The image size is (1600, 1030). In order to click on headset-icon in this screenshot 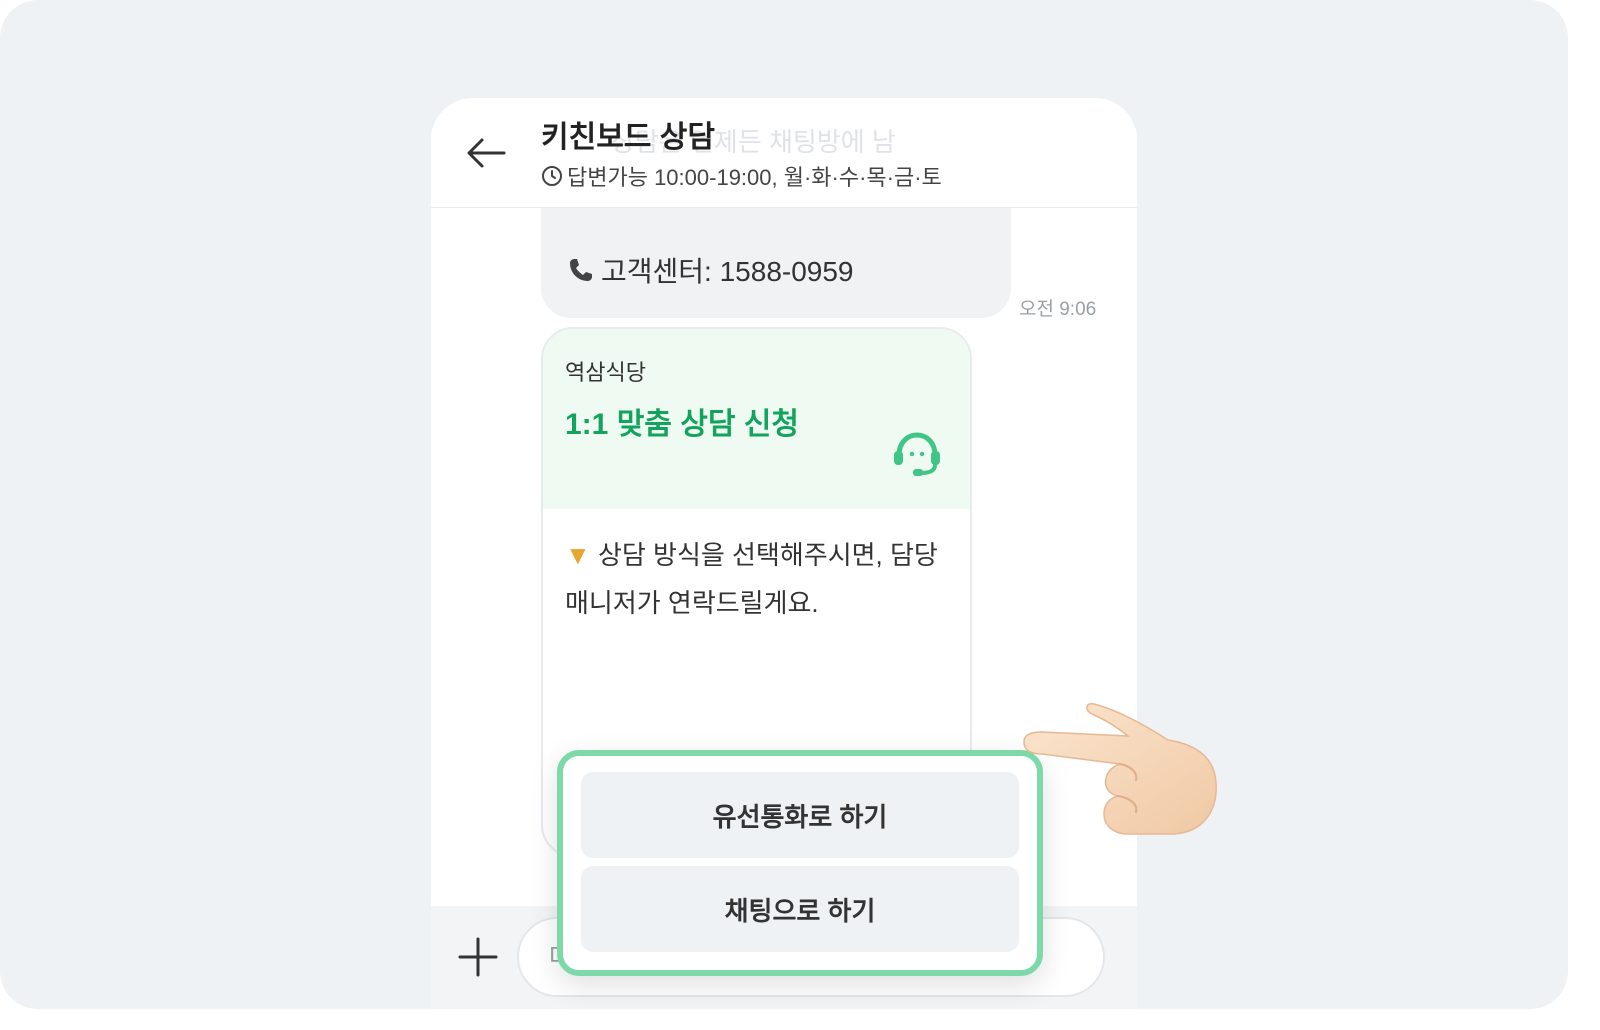, I will do `click(917, 454)`.